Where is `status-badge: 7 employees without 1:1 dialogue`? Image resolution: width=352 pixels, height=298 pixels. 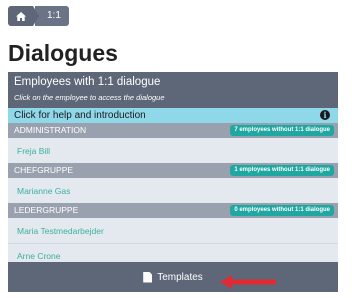
status-badge: 7 employees without 1:1 dialogue is located at coordinates (282, 130).